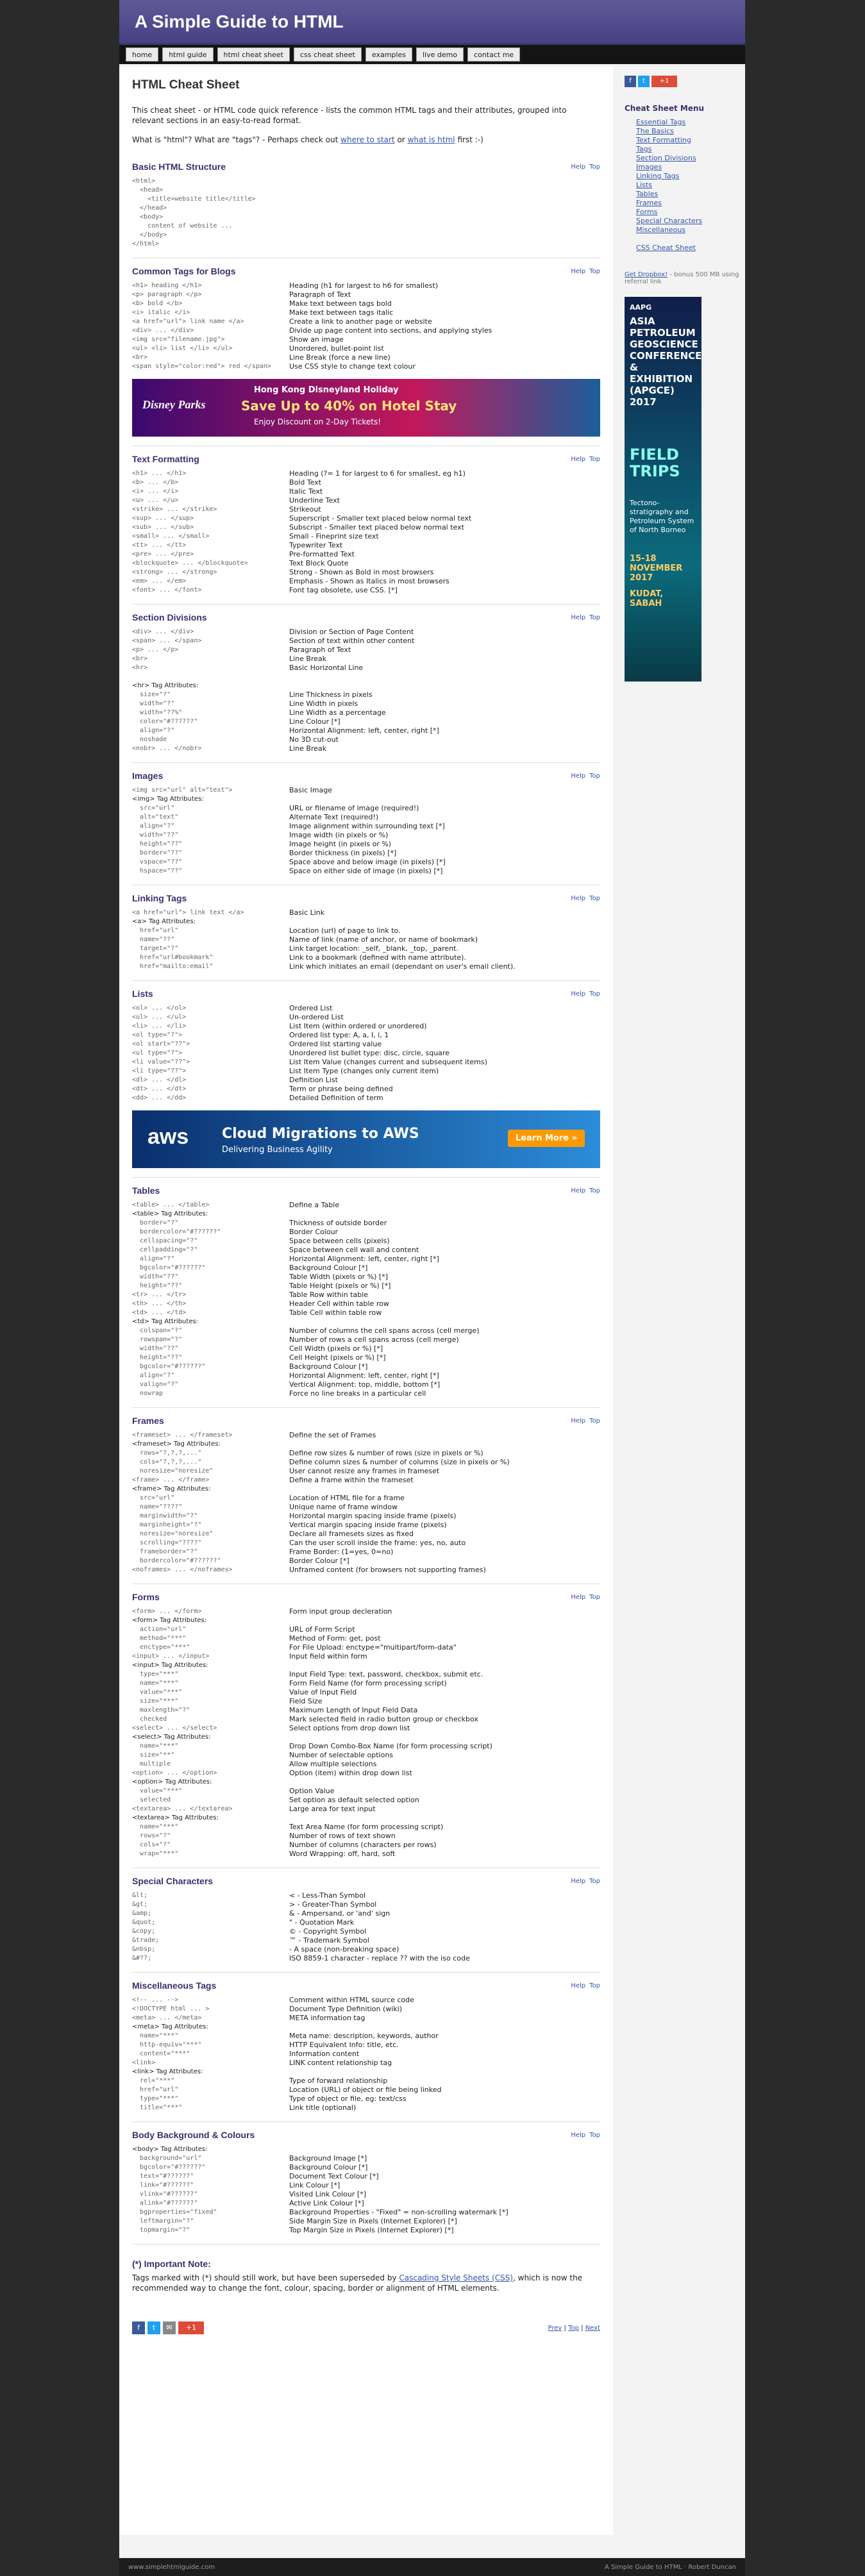  I want to click on section-title: Linking Tags, so click(159, 898).